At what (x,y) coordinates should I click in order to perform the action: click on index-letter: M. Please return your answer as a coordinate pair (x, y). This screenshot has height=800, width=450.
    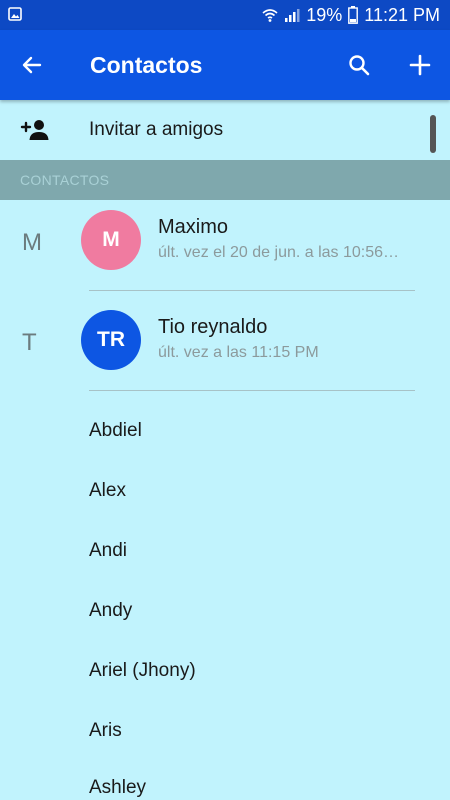
    Looking at the image, I should click on (32, 242).